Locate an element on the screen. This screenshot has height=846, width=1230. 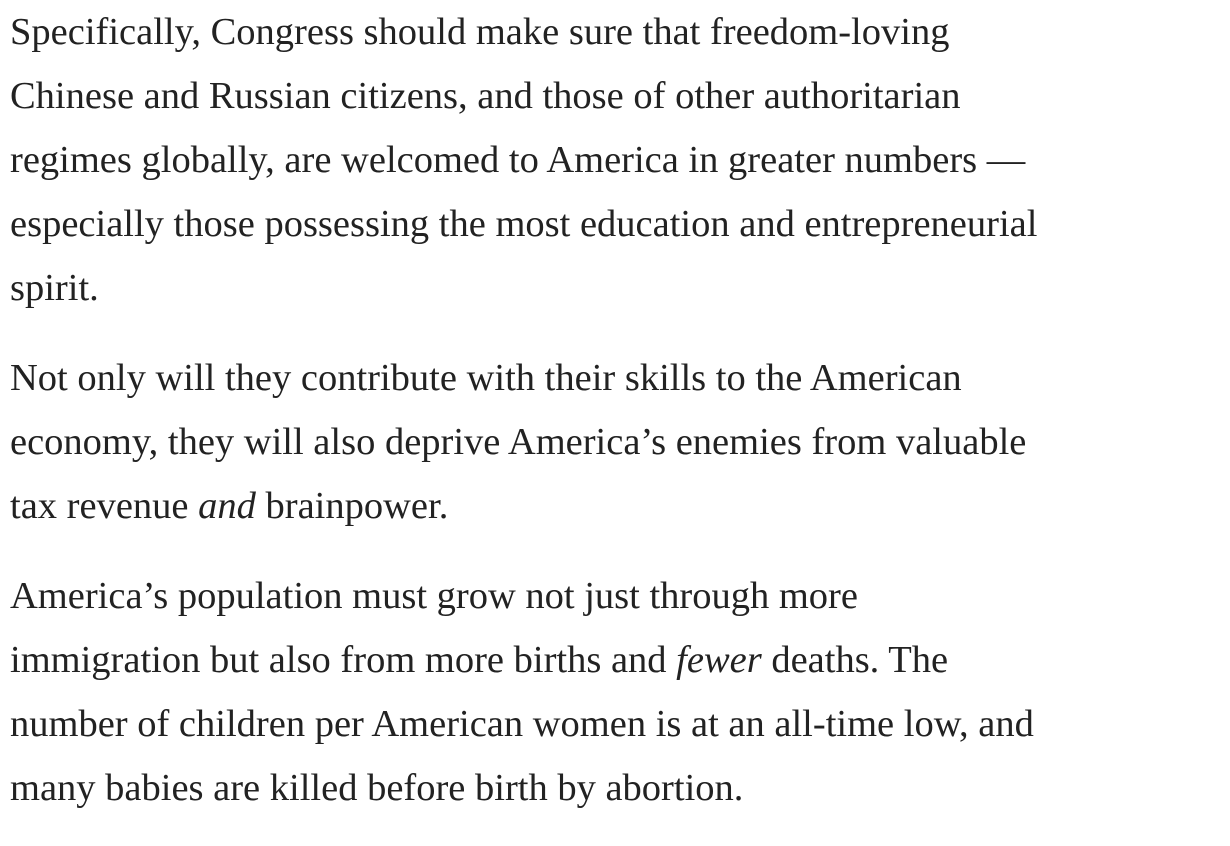
emphasis-and: and is located at coordinates (227, 506).